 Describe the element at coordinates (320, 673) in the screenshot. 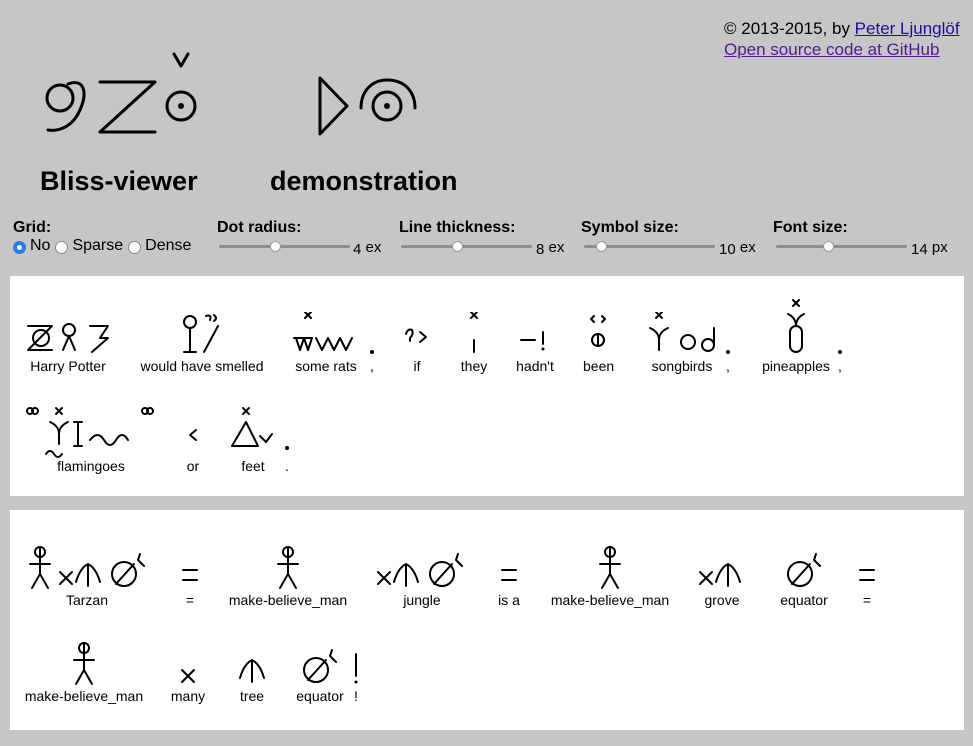

I see `bliss-word-equator-2: equator` at that location.